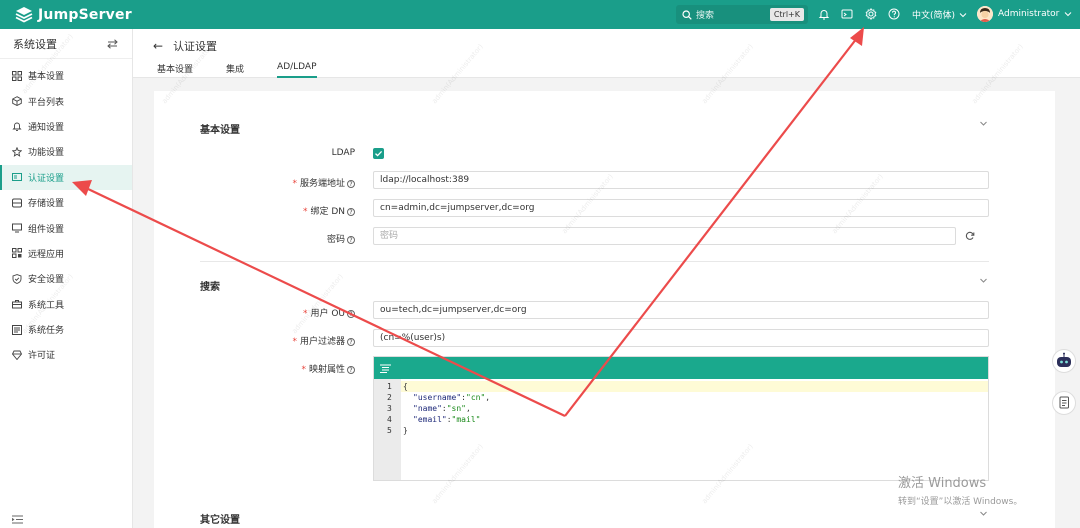  Describe the element at coordinates (66, 354) in the screenshot. I see `sidebar-item-license: 许可证` at that location.